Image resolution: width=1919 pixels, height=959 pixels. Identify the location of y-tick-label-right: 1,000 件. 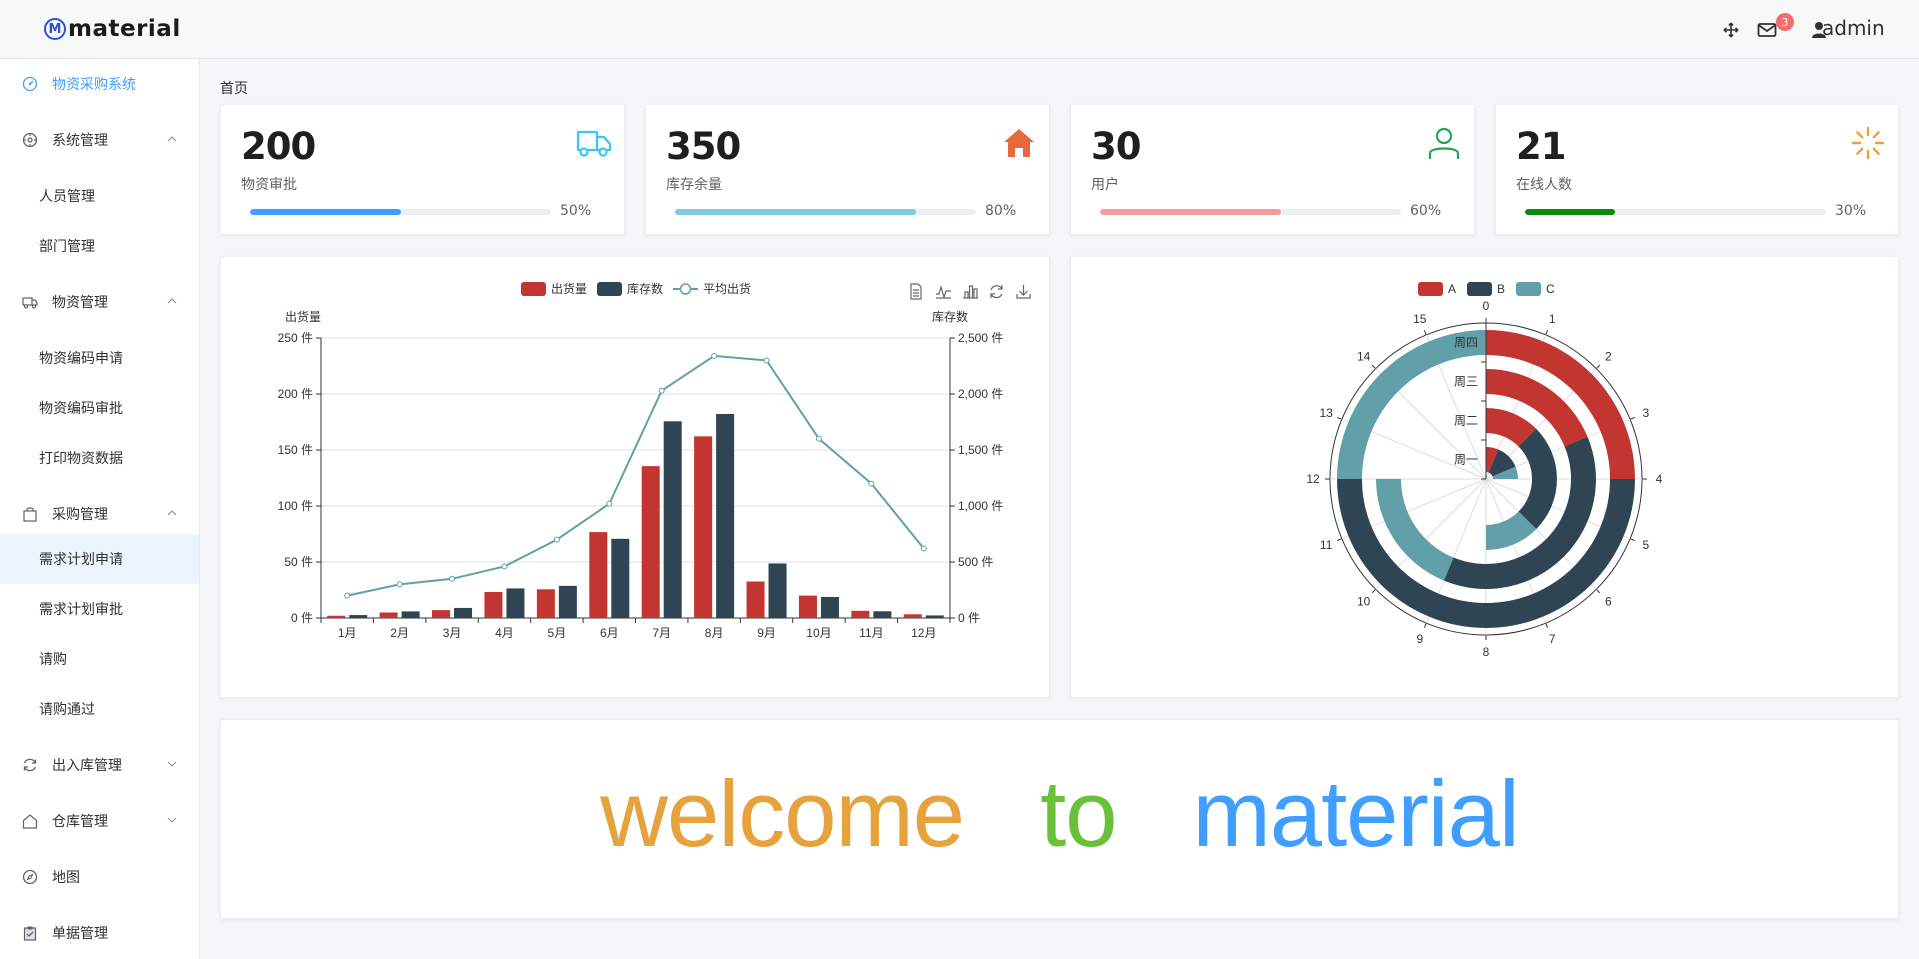
(980, 506).